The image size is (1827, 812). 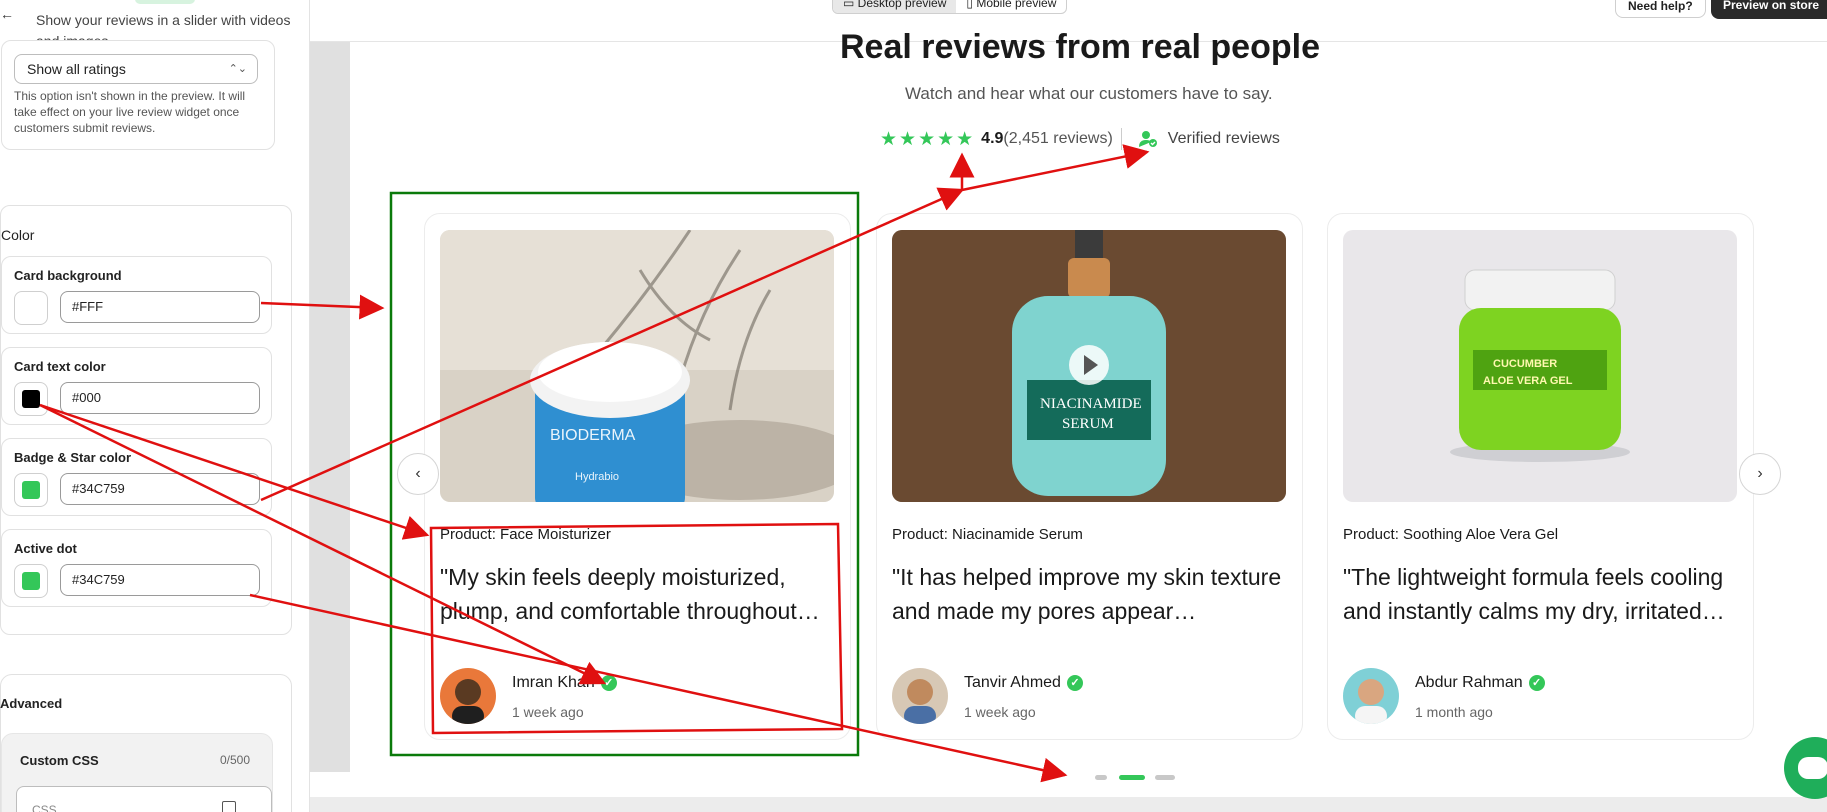 I want to click on copy-icon, so click(x=229, y=806).